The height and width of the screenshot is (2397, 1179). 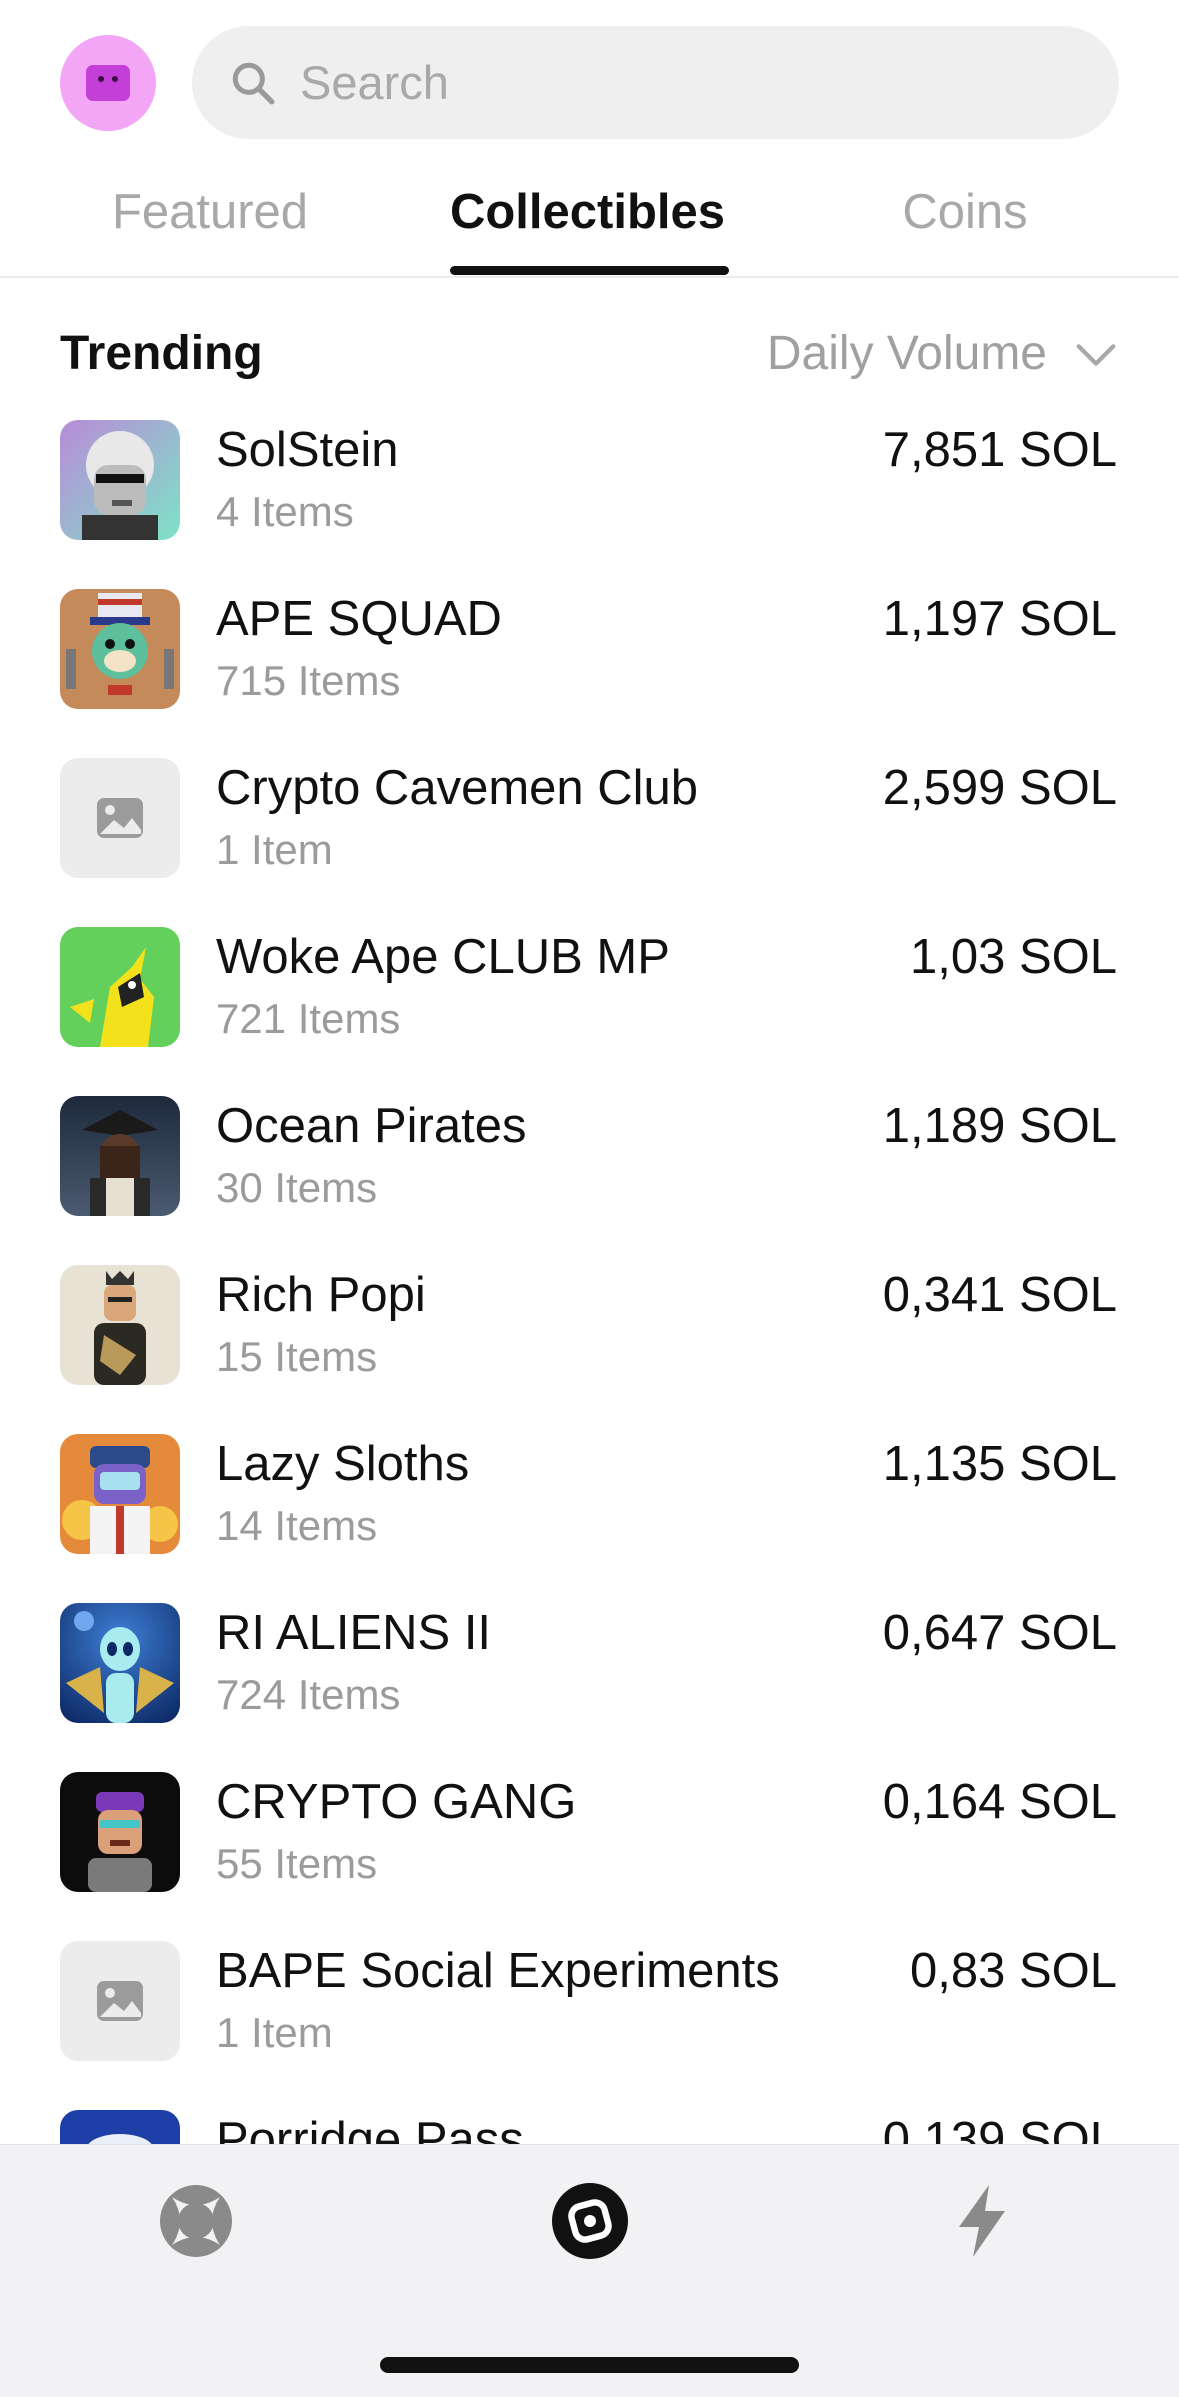 I want to click on collection-volume: 0,341 SOL, so click(x=999, y=1295).